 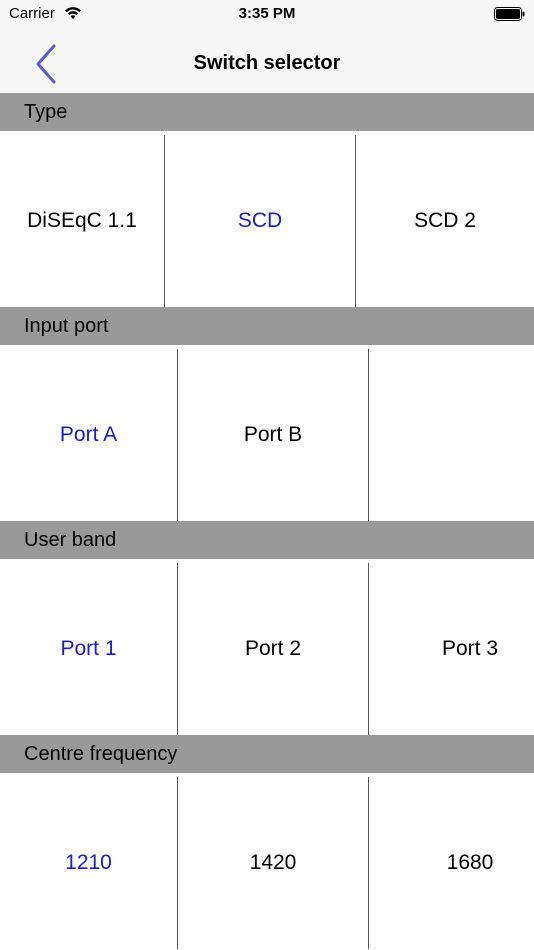 What do you see at coordinates (509, 14) in the screenshot?
I see `battery-icon` at bounding box center [509, 14].